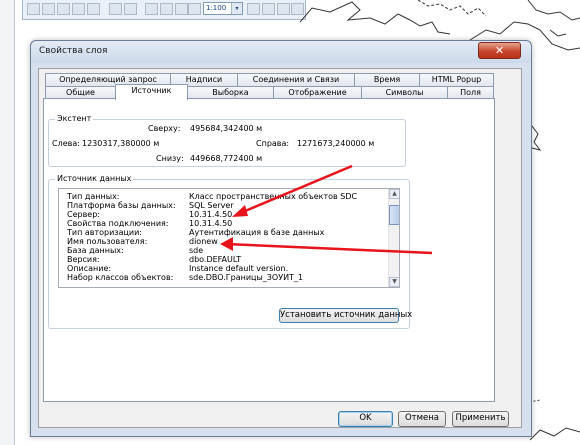 This screenshot has height=445, width=580. What do you see at coordinates (63, 9) in the screenshot?
I see `pan-icon` at bounding box center [63, 9].